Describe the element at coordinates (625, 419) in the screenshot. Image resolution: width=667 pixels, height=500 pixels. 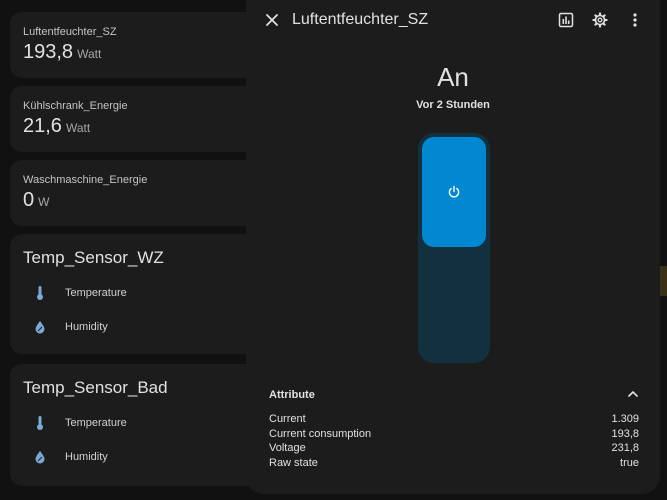
I see `attribute-value: 1.309` at that location.